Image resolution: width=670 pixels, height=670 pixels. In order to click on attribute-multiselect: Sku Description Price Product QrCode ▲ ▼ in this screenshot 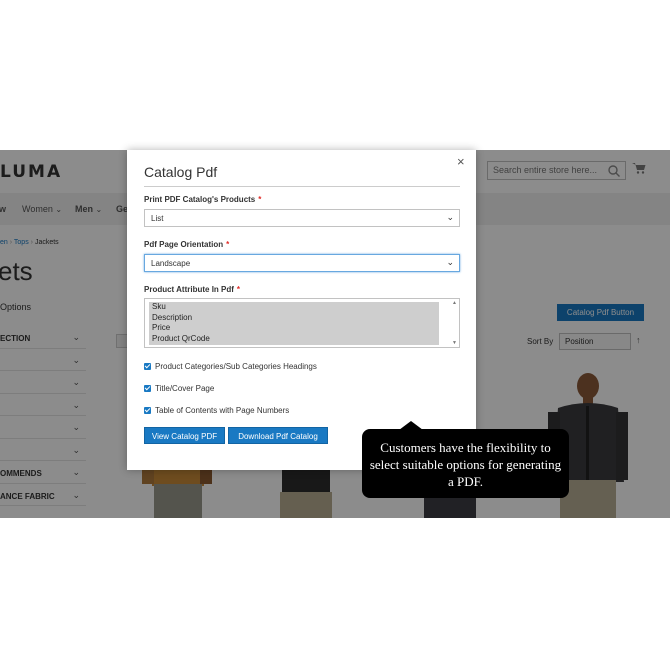, I will do `click(302, 323)`.